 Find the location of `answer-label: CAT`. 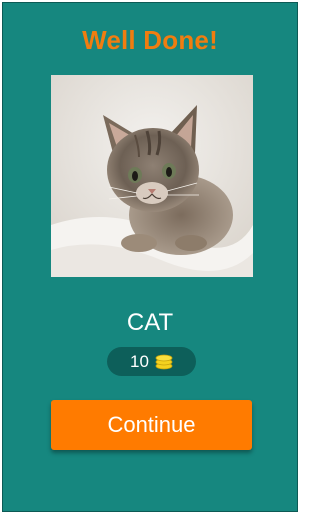

answer-label: CAT is located at coordinates (150, 322).